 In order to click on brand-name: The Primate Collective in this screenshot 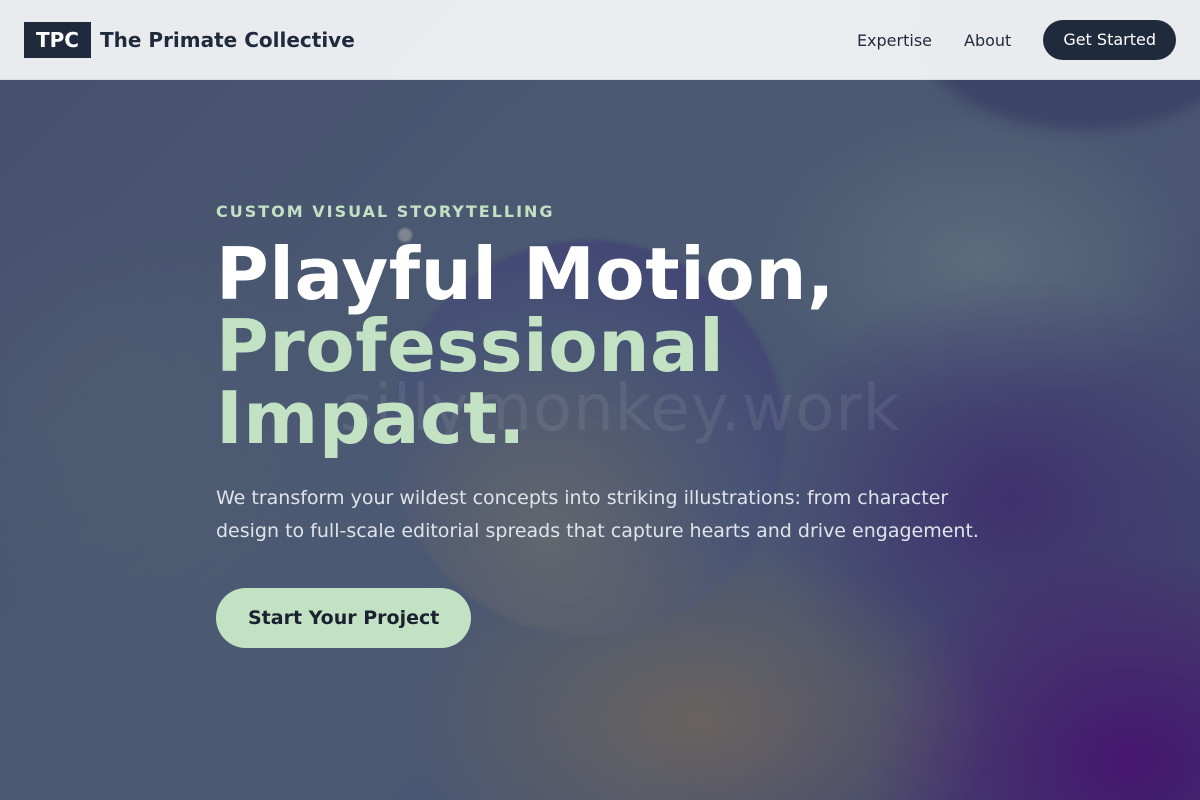, I will do `click(227, 40)`.